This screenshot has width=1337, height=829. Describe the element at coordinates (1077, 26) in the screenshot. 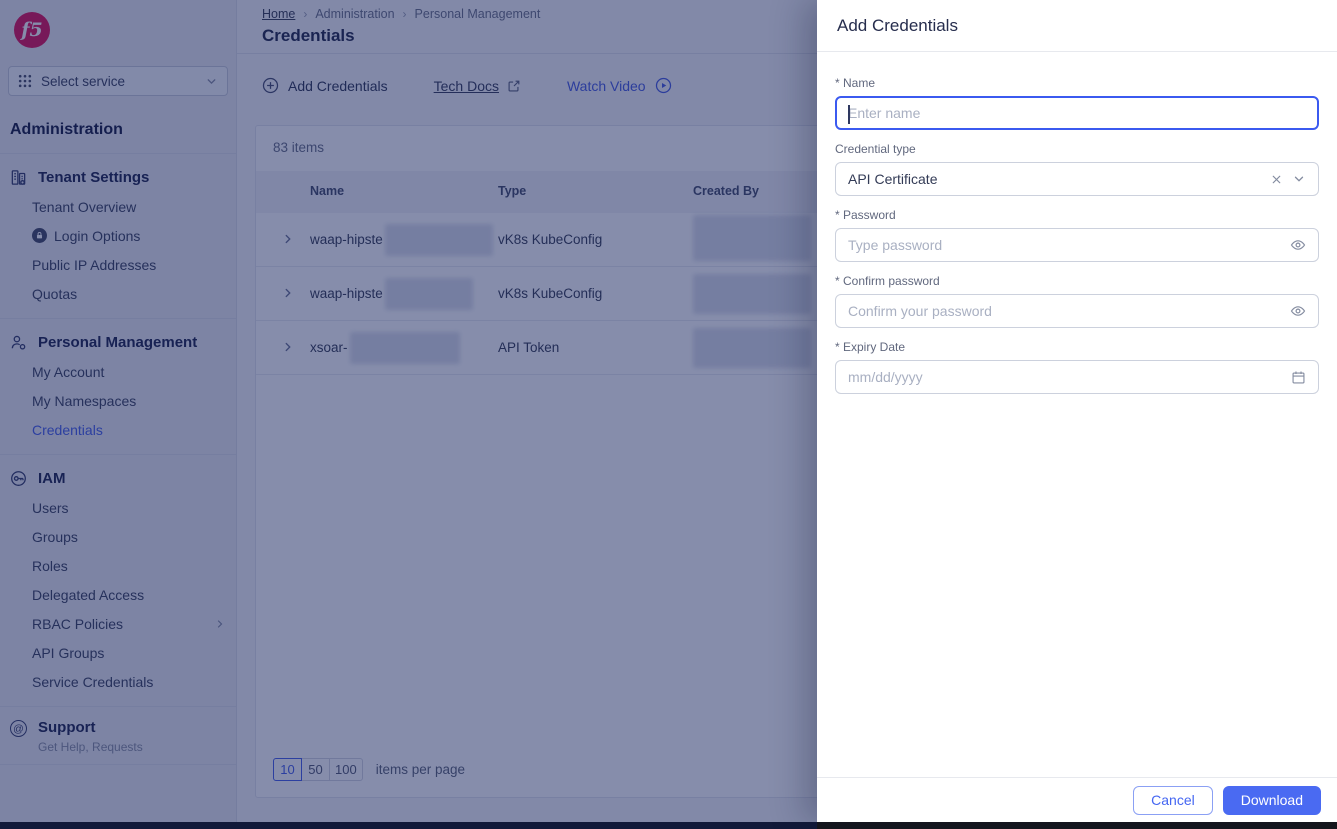

I see `drawer-header: Add Credentials` at that location.